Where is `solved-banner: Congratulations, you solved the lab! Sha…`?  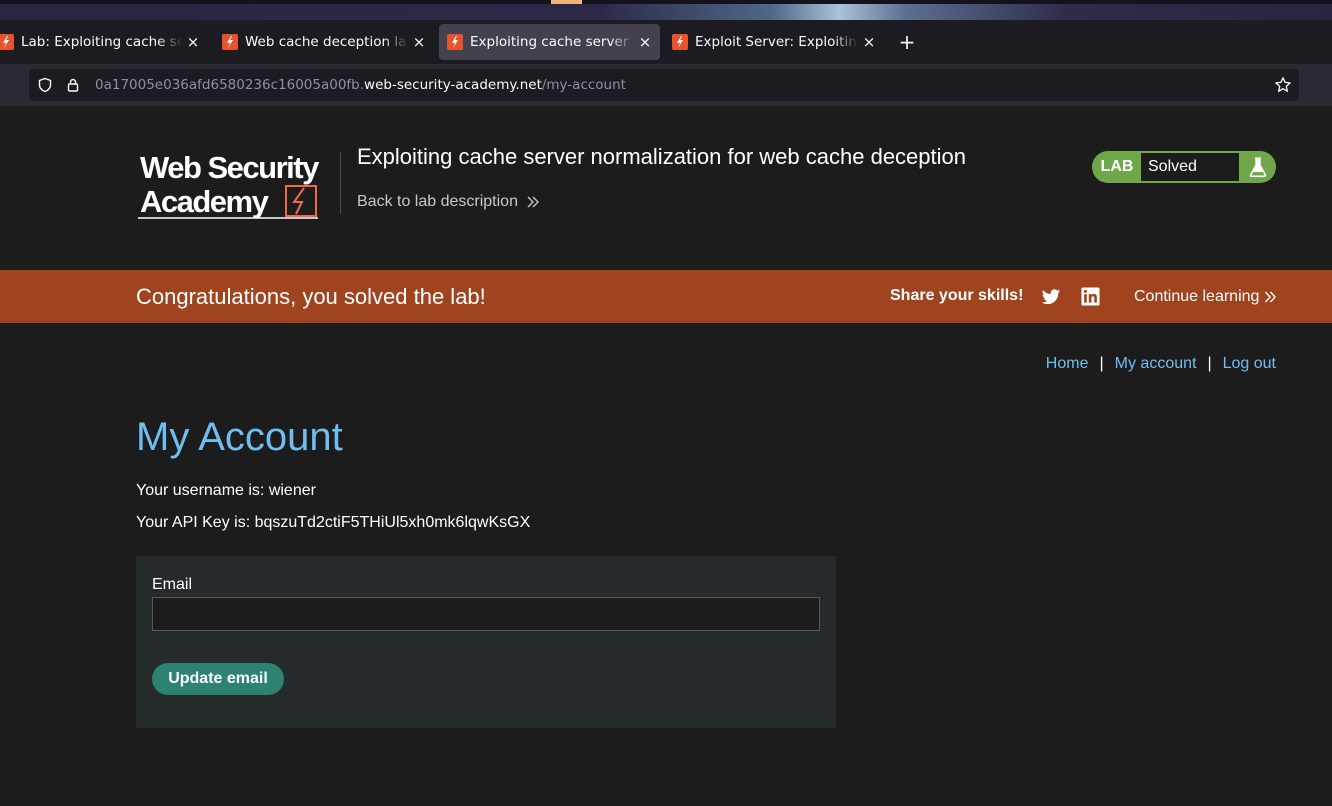
solved-banner: Congratulations, you solved the lab! Sha… is located at coordinates (666, 296).